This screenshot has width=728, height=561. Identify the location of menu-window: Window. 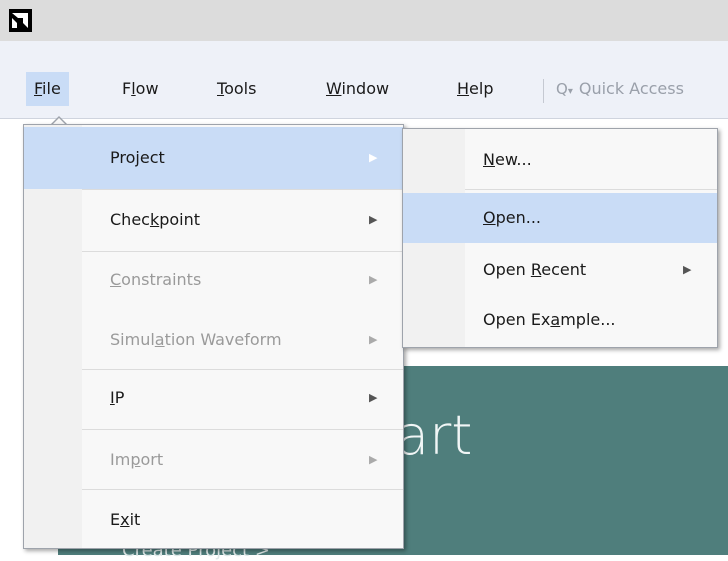
(357, 89).